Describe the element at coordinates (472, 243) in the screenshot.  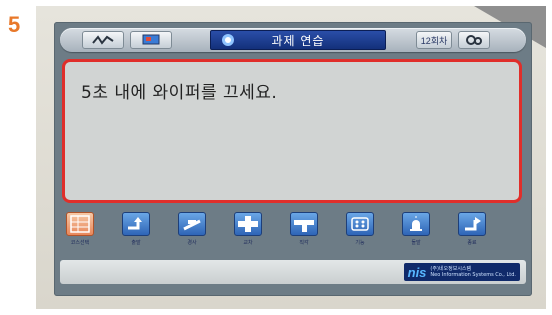
I see `finish-label: 종료` at that location.